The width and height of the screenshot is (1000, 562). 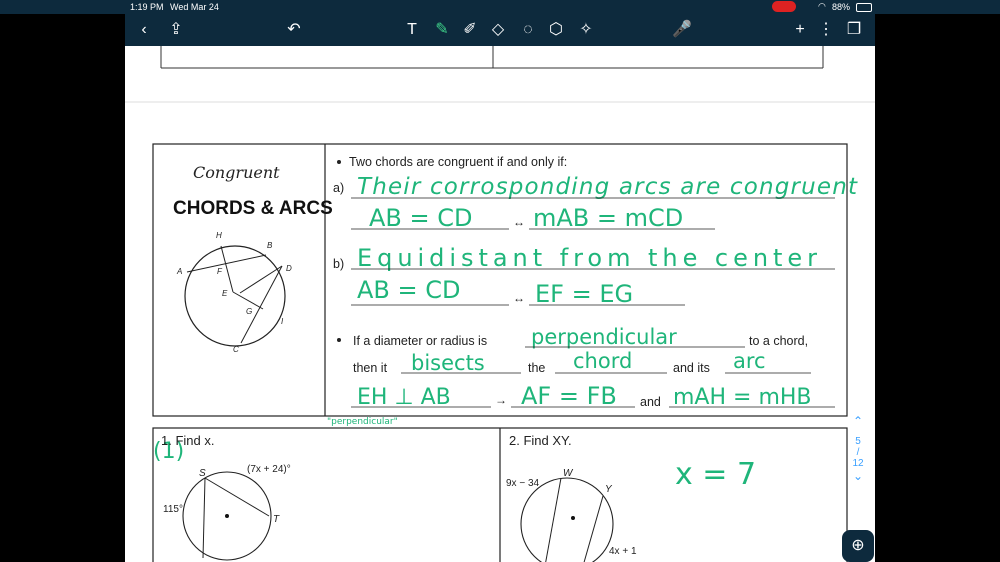 I want to click on label-c: C, so click(x=236, y=349).